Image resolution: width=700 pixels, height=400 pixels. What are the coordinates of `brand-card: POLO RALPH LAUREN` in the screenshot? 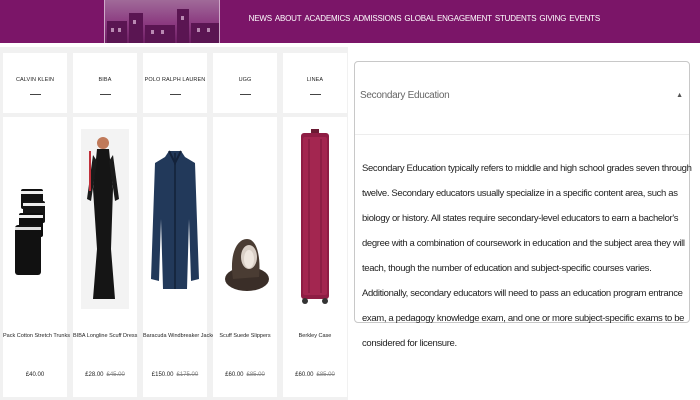 It's located at (175, 83).